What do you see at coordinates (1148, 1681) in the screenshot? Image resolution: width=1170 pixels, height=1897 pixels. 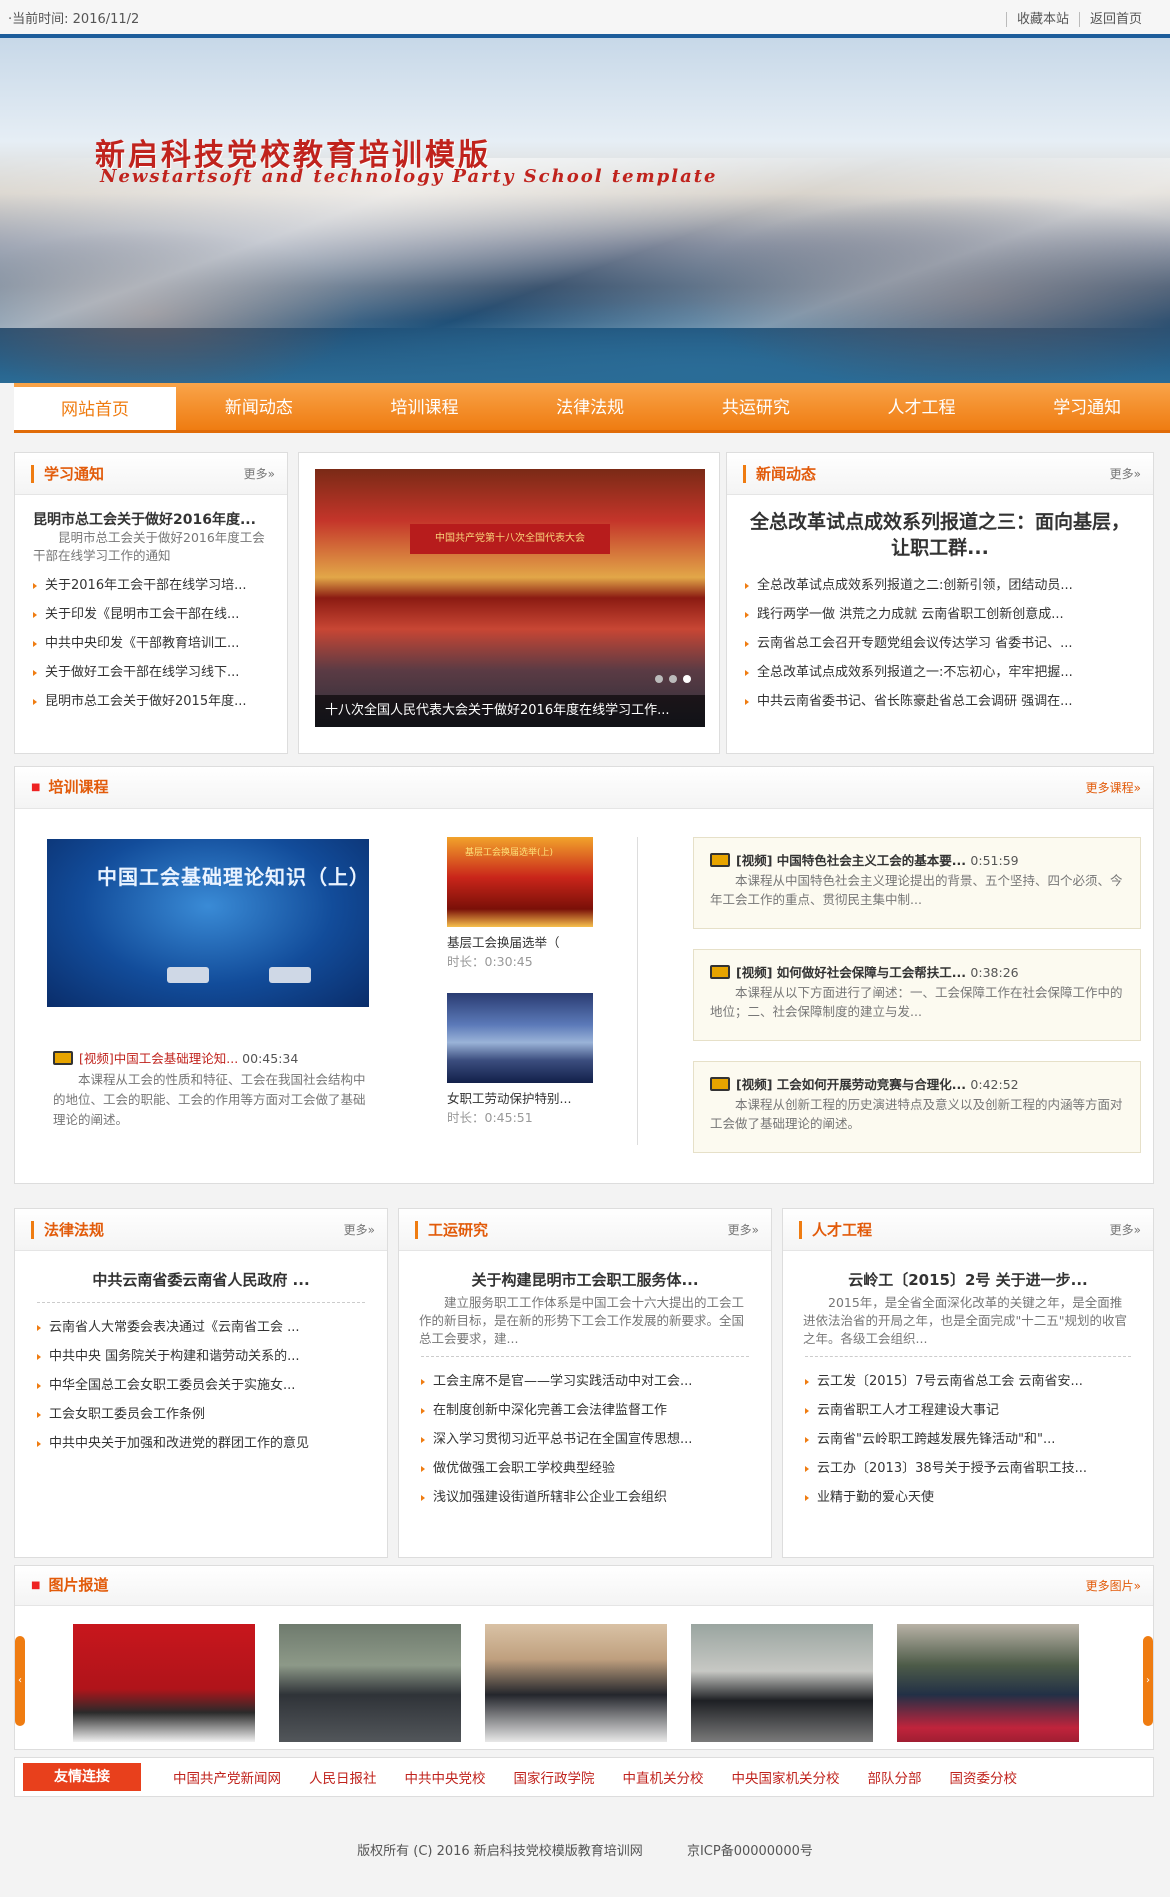 I see `next-arrow-icon: ›` at bounding box center [1148, 1681].